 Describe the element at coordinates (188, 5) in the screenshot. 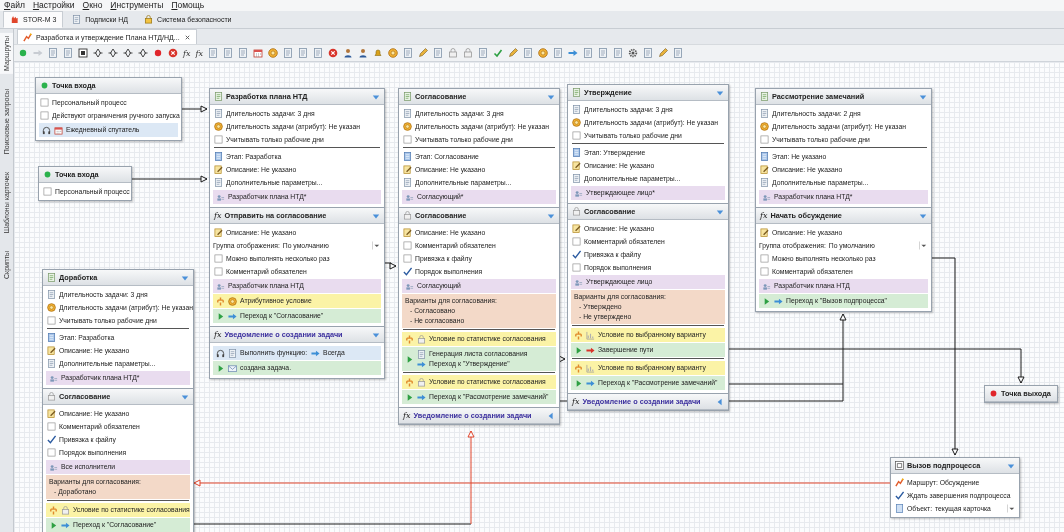

I see `menu-item: Помощь` at that location.